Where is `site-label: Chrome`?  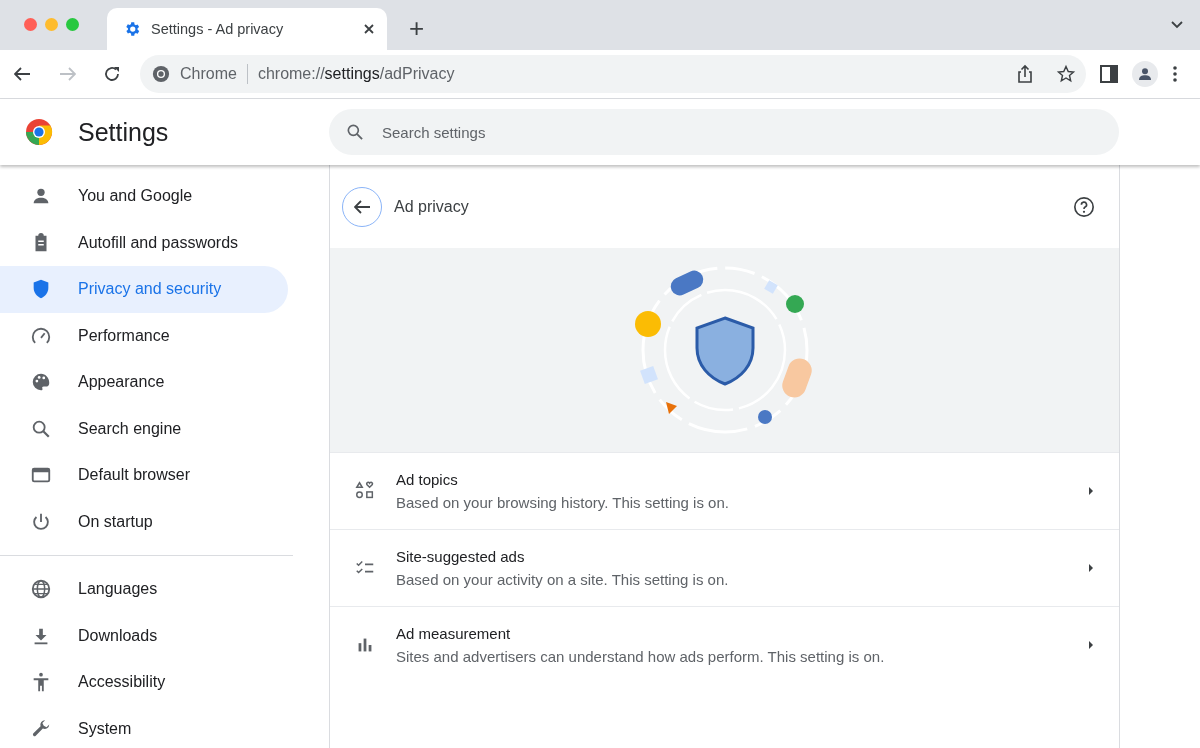
site-label: Chrome is located at coordinates (208, 74).